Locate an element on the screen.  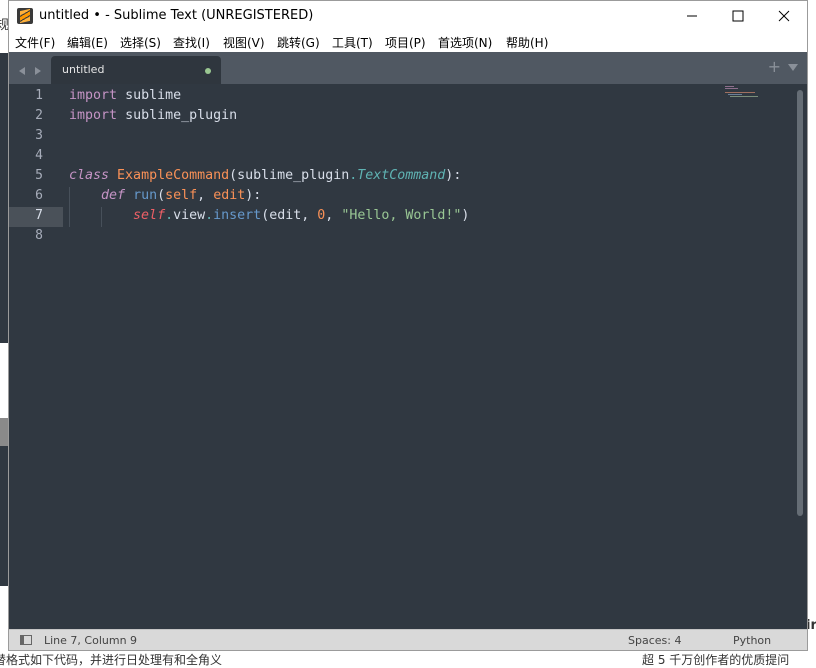
minimize-button is located at coordinates (692, 16).